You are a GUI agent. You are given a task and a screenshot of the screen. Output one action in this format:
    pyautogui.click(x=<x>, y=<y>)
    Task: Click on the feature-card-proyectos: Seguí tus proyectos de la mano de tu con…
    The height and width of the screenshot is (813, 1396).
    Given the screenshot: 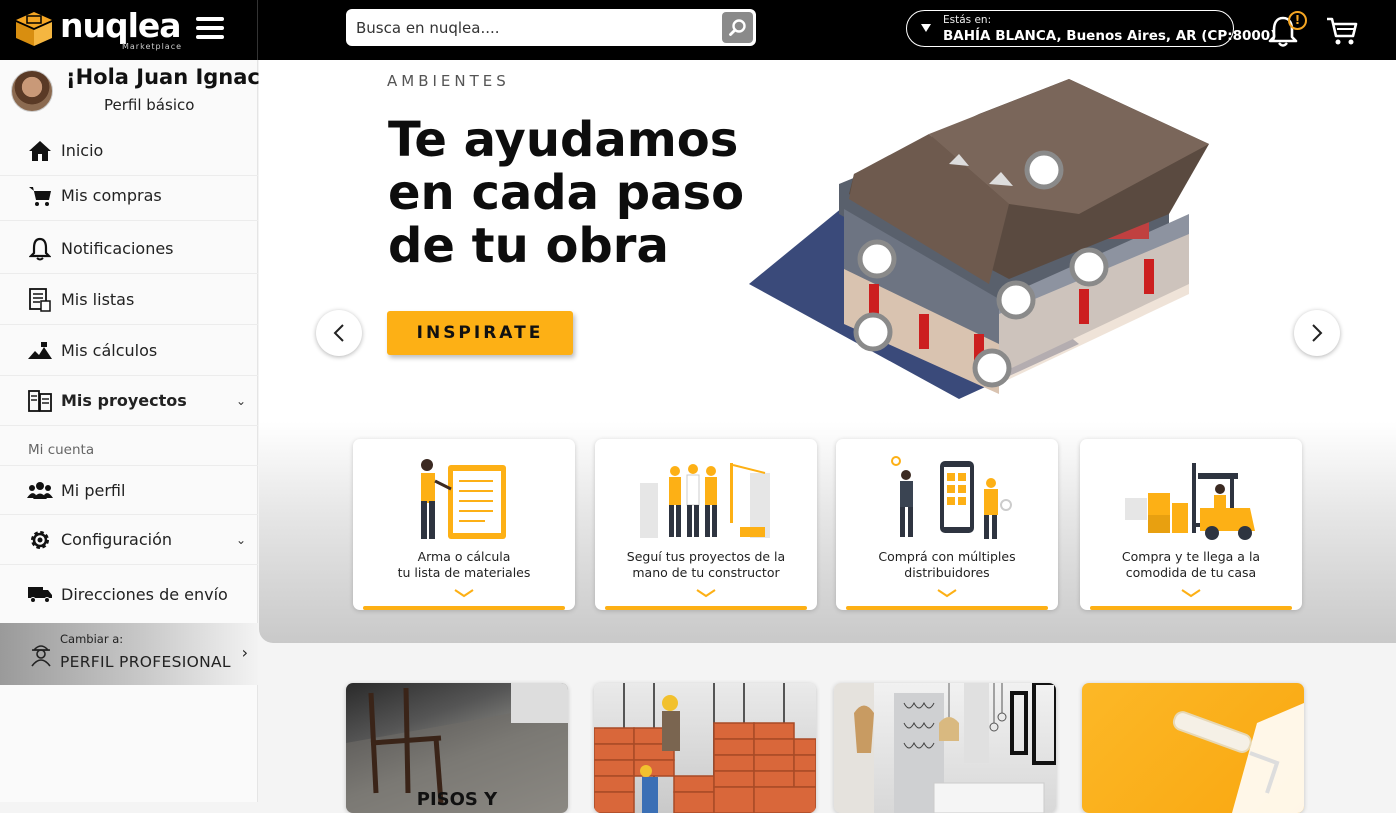 What is the action you would take?
    pyautogui.click(x=706, y=524)
    